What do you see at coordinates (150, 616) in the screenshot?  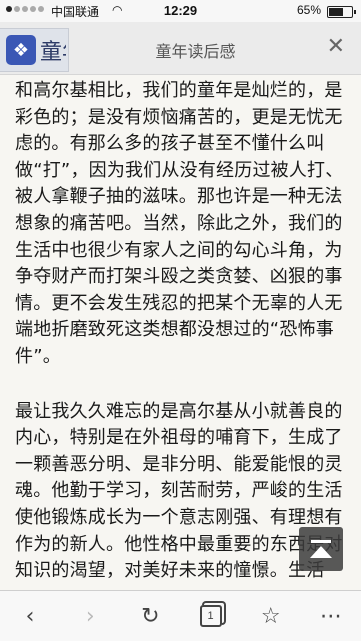 I see `refresh-icon: ↻` at bounding box center [150, 616].